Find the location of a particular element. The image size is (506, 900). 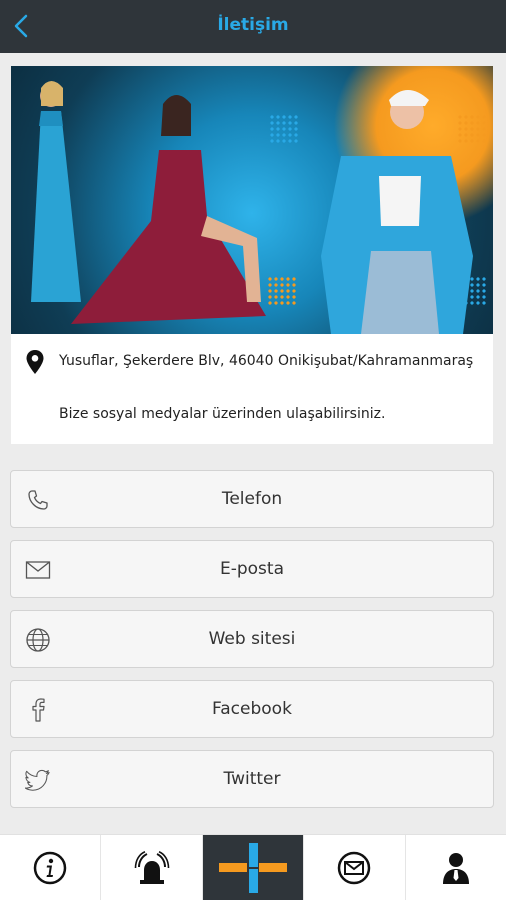

alarm-bell-icon is located at coordinates (151, 867).